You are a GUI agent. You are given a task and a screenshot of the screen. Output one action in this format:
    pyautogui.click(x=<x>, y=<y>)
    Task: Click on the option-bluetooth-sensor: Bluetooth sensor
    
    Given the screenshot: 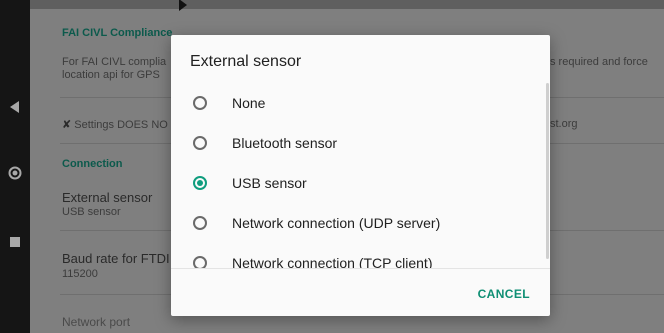 What is the action you would take?
    pyautogui.click(x=357, y=143)
    